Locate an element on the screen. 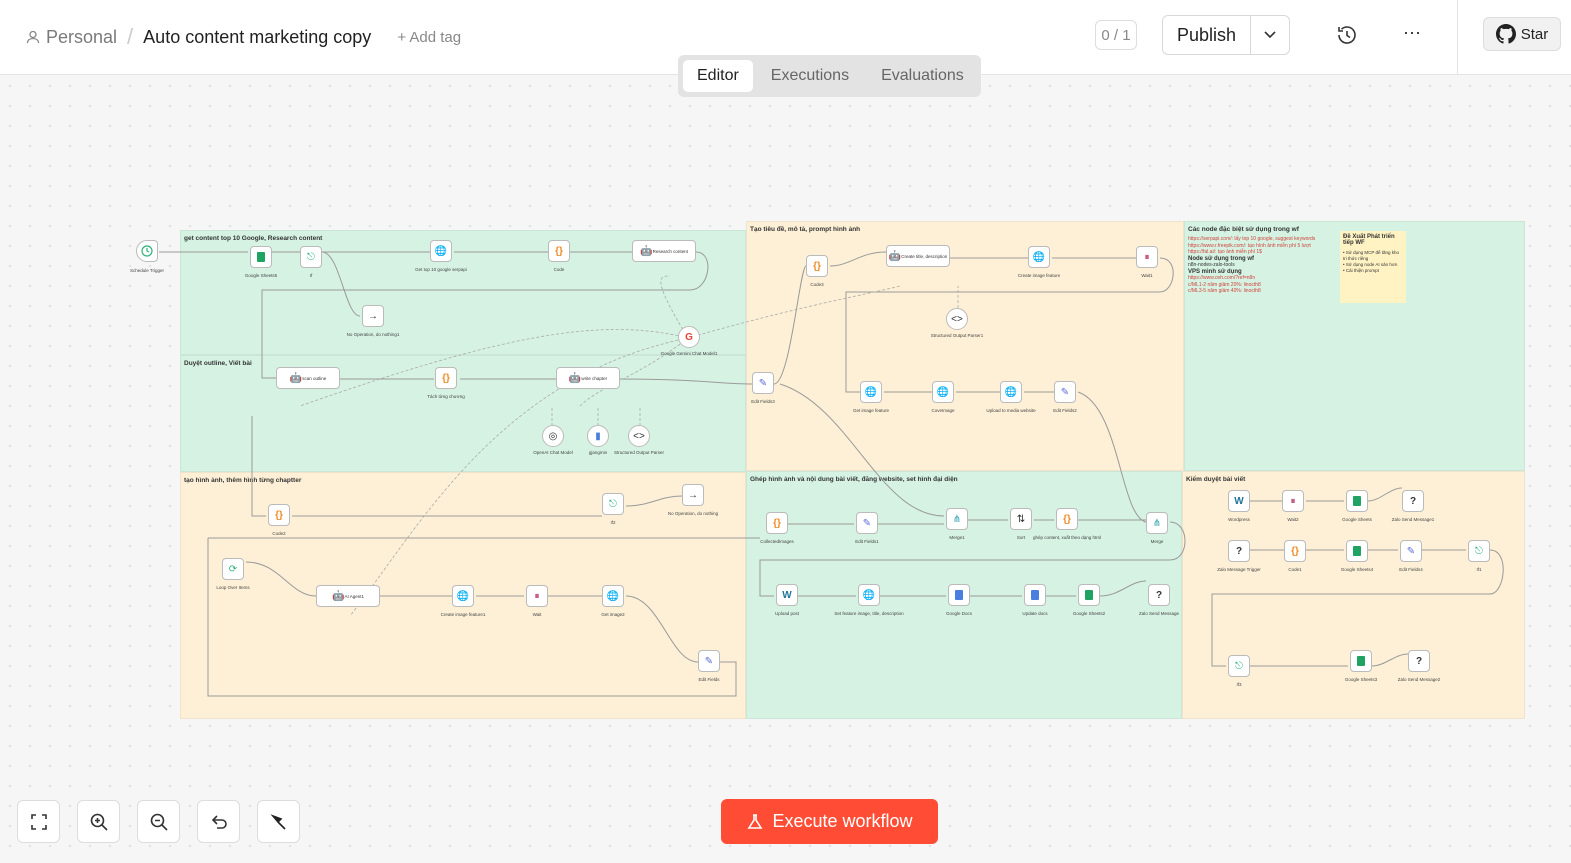 The width and height of the screenshot is (1571, 863). sticky-title: Đề Xuất Phát triển tiếp WF is located at coordinates (1369, 240).